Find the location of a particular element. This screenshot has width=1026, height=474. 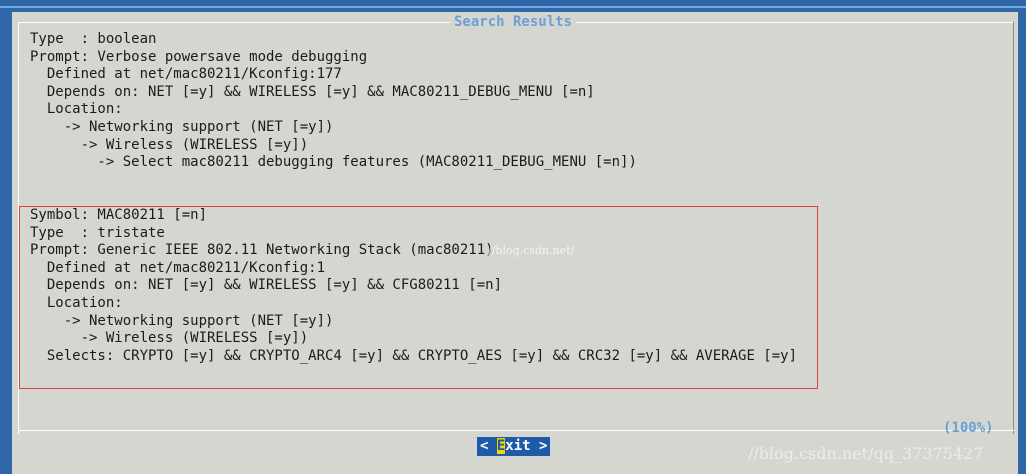

watermark: //blog.csdn.net/qq_37375427 is located at coordinates (866, 453).